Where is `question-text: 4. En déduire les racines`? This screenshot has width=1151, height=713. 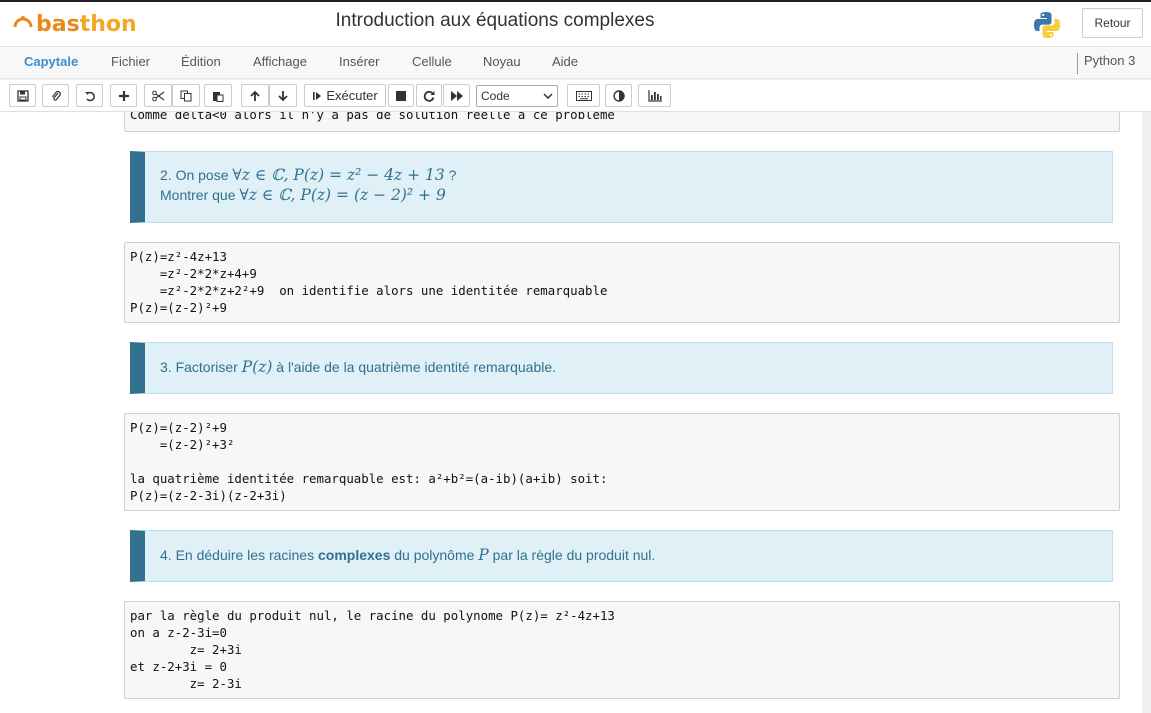 question-text: 4. En déduire les racines is located at coordinates (239, 555).